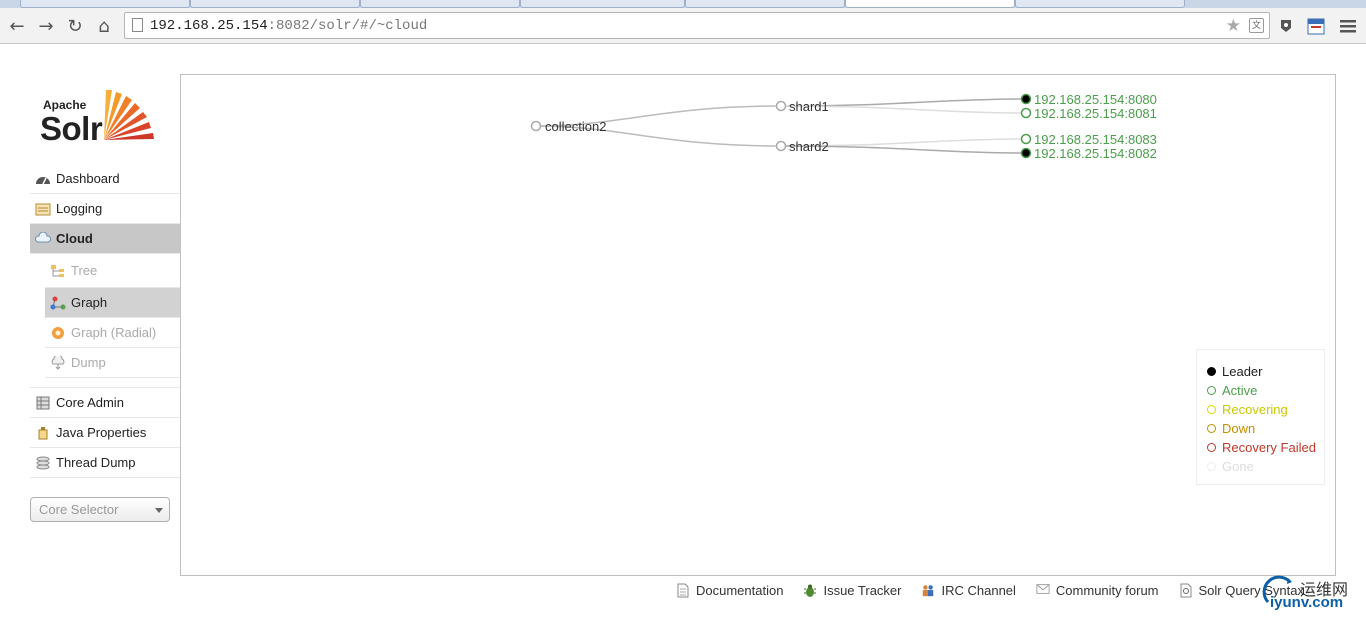 This screenshot has width=1366, height=620. I want to click on graph-radial-icon, so click(58, 333).